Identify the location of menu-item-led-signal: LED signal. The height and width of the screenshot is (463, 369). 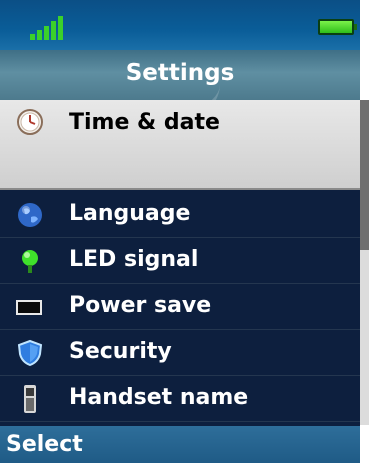
(180, 261).